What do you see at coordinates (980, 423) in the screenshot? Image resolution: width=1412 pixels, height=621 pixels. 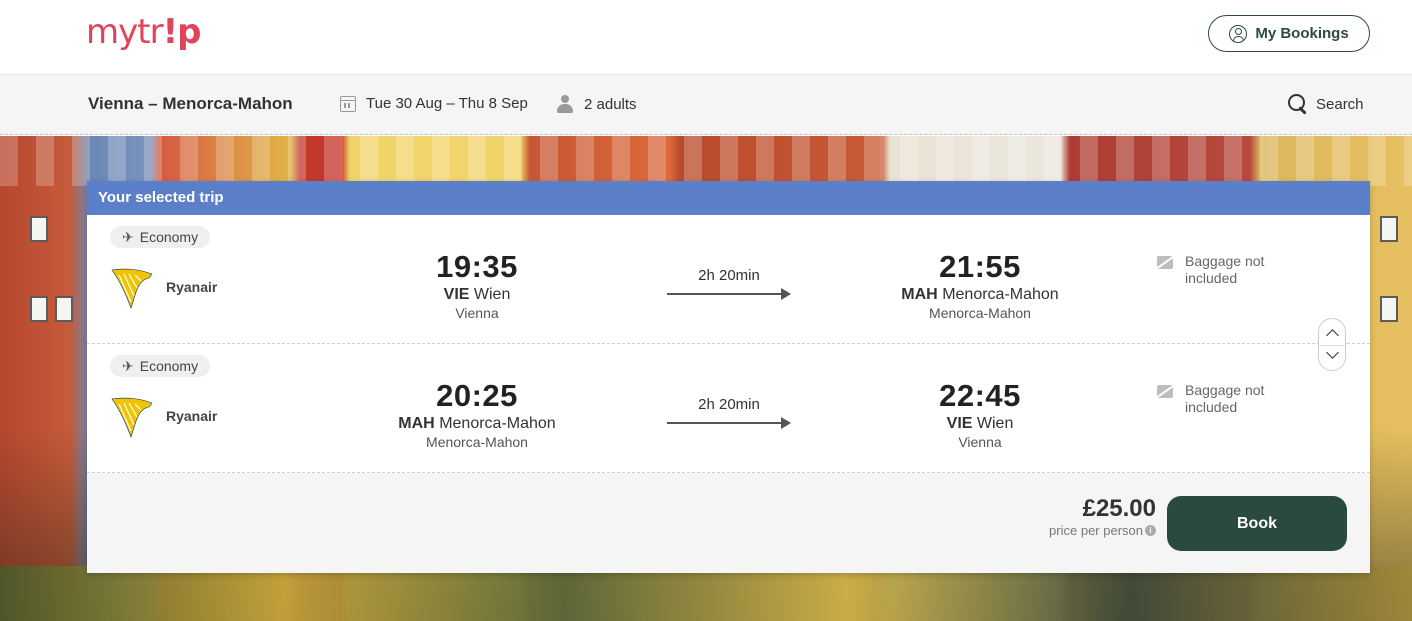 I see `arrival-airport: VIE Wien` at bounding box center [980, 423].